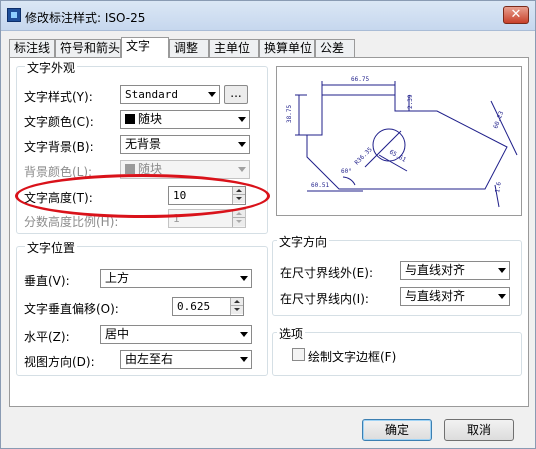  Describe the element at coordinates (363, 156) in the screenshot. I see `preview-dim-text: R36.35` at that location.